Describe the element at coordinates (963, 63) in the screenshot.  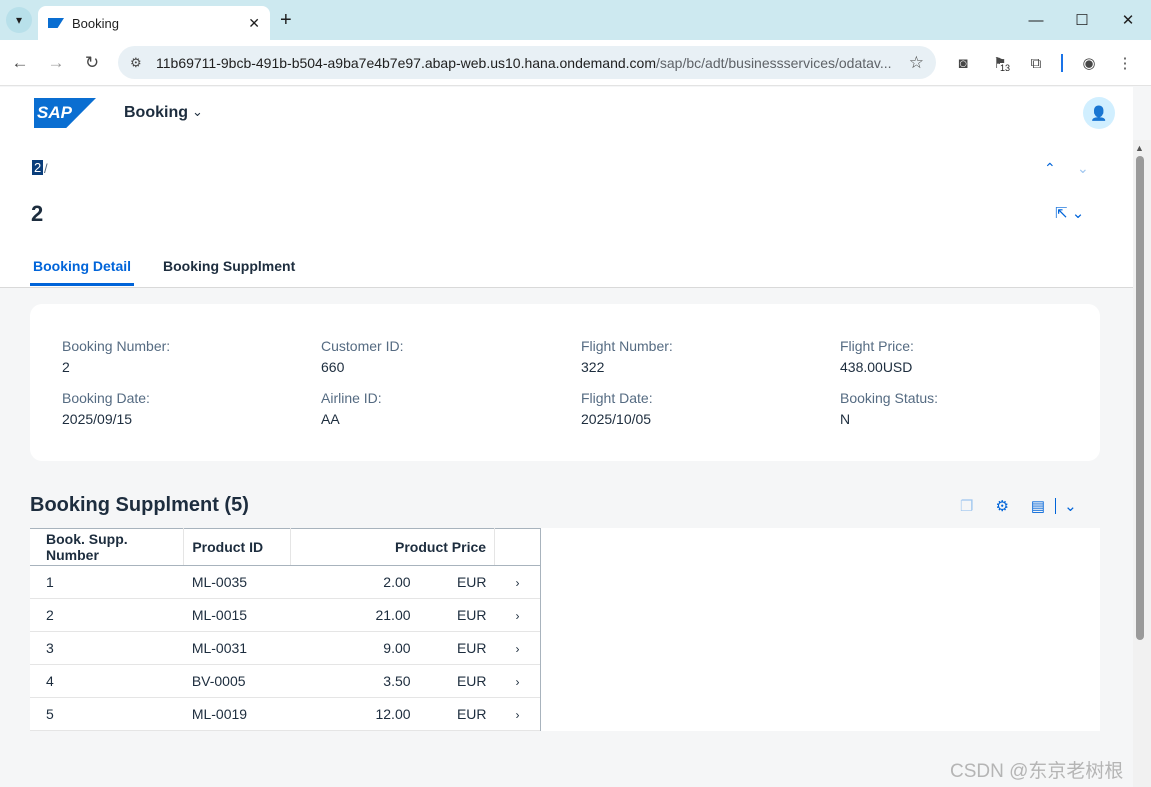
I see `screenshot-icon: ◙` at that location.